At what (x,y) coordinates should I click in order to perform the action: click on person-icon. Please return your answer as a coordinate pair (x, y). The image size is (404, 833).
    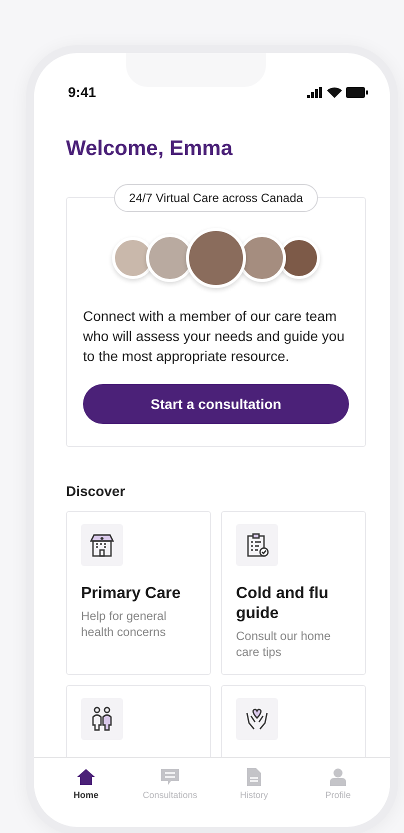
    Looking at the image, I should click on (338, 777).